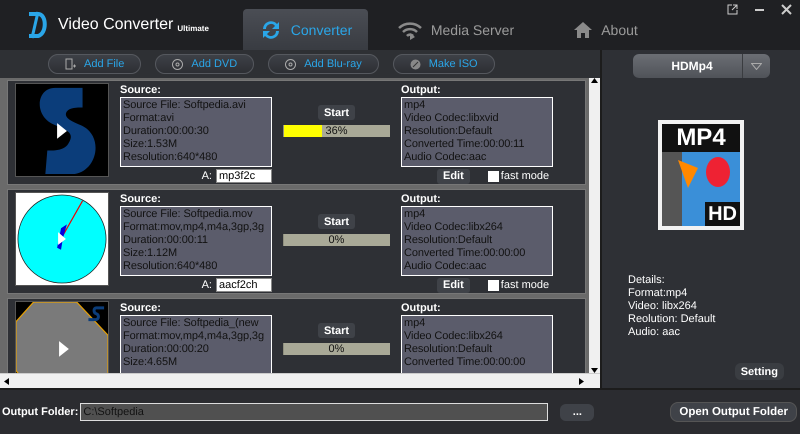  Describe the element at coordinates (658, 293) in the screenshot. I see `profile-detail-line: Format:mp4` at that location.